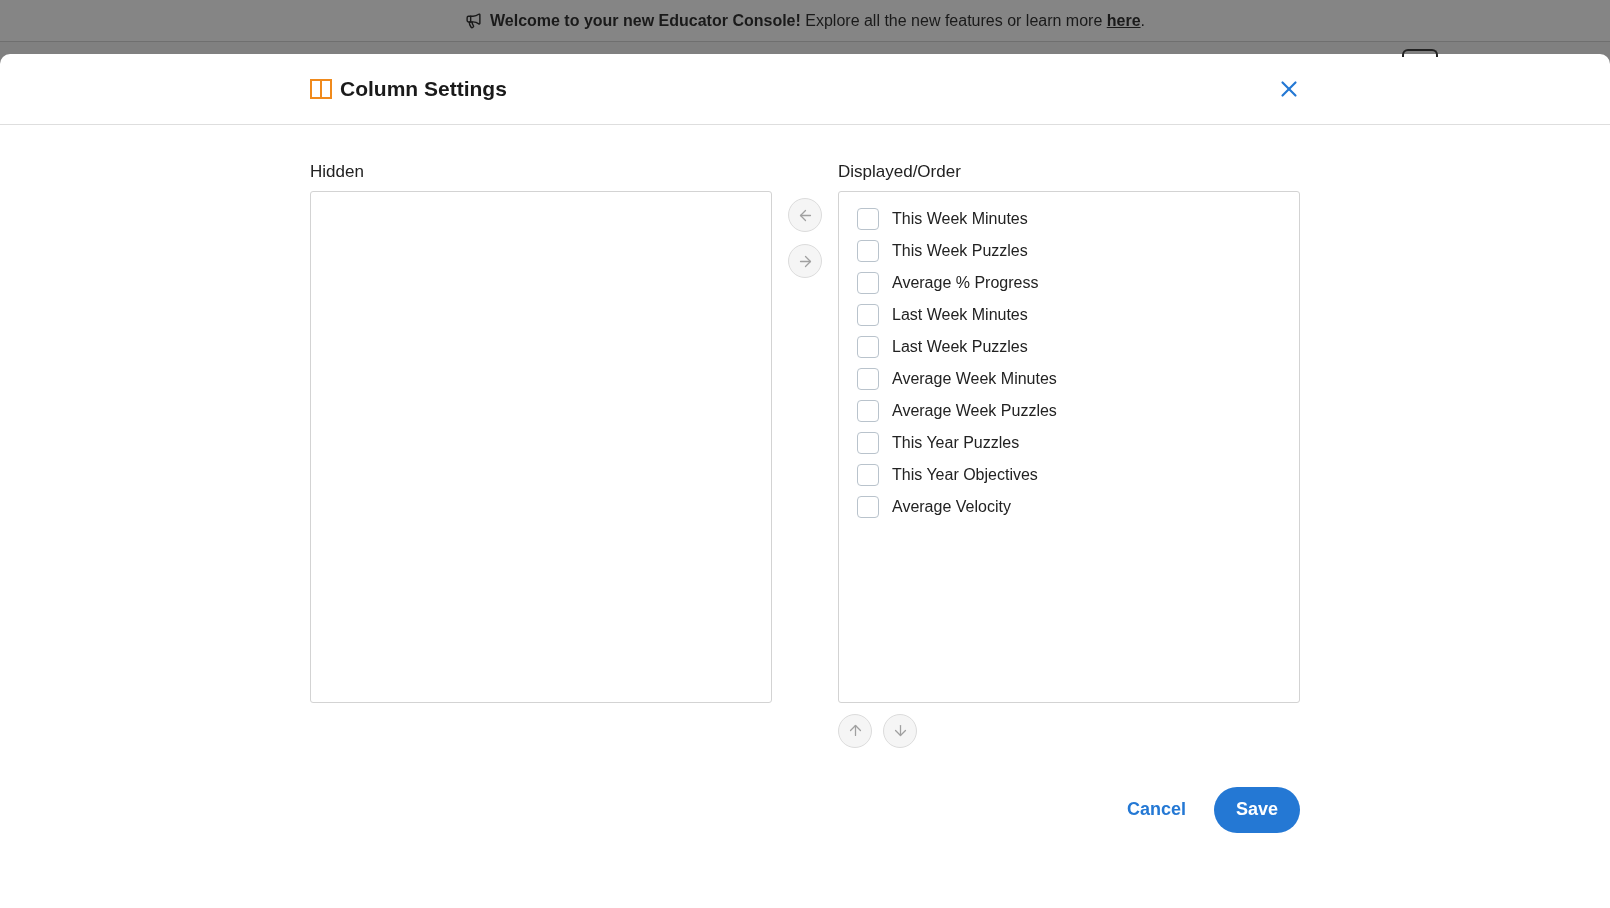 The height and width of the screenshot is (908, 1610). Describe the element at coordinates (960, 218) in the screenshot. I see `column-name: This Week Minutes` at that location.